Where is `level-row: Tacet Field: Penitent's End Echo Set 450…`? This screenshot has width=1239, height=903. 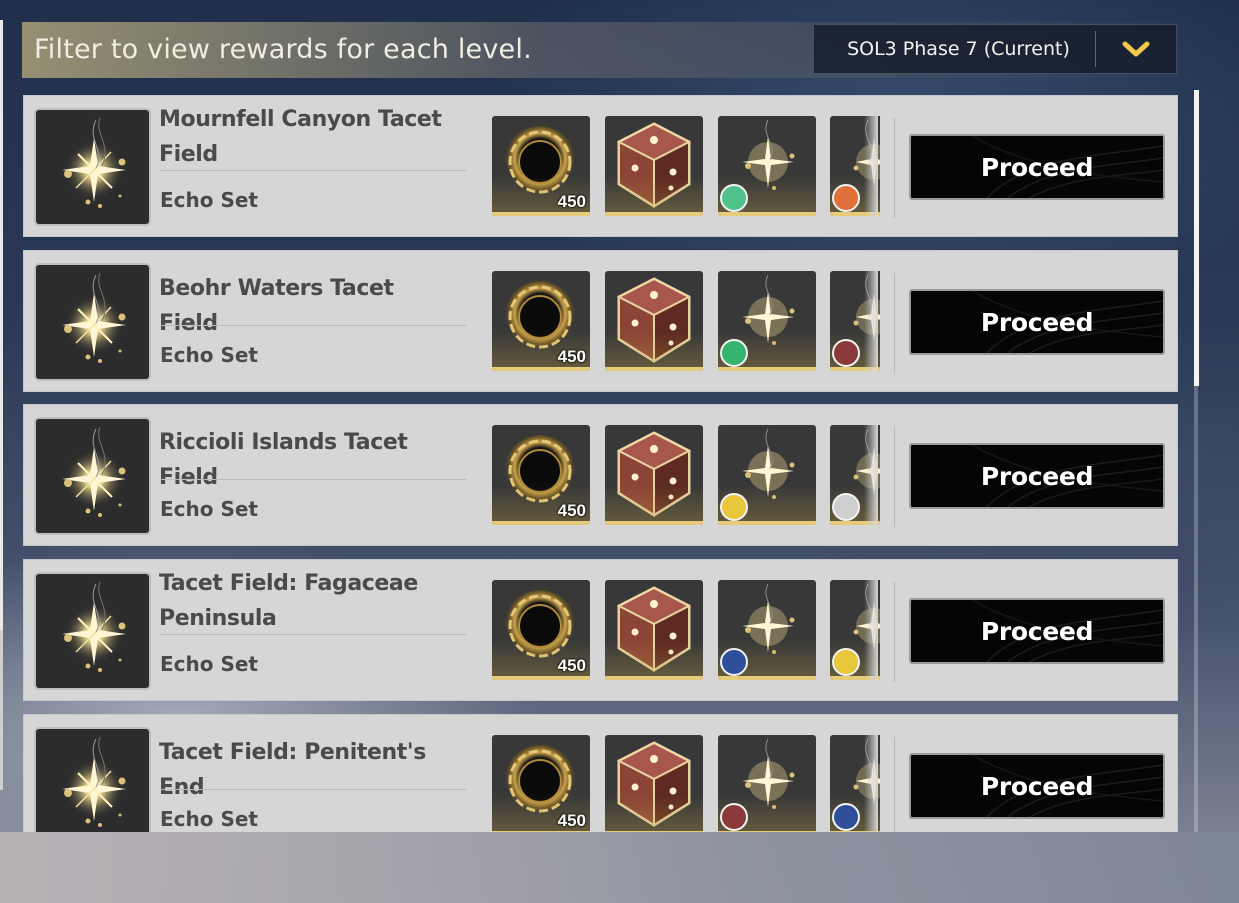 level-row: Tacet Field: Penitent's End Echo Set 450… is located at coordinates (600, 773).